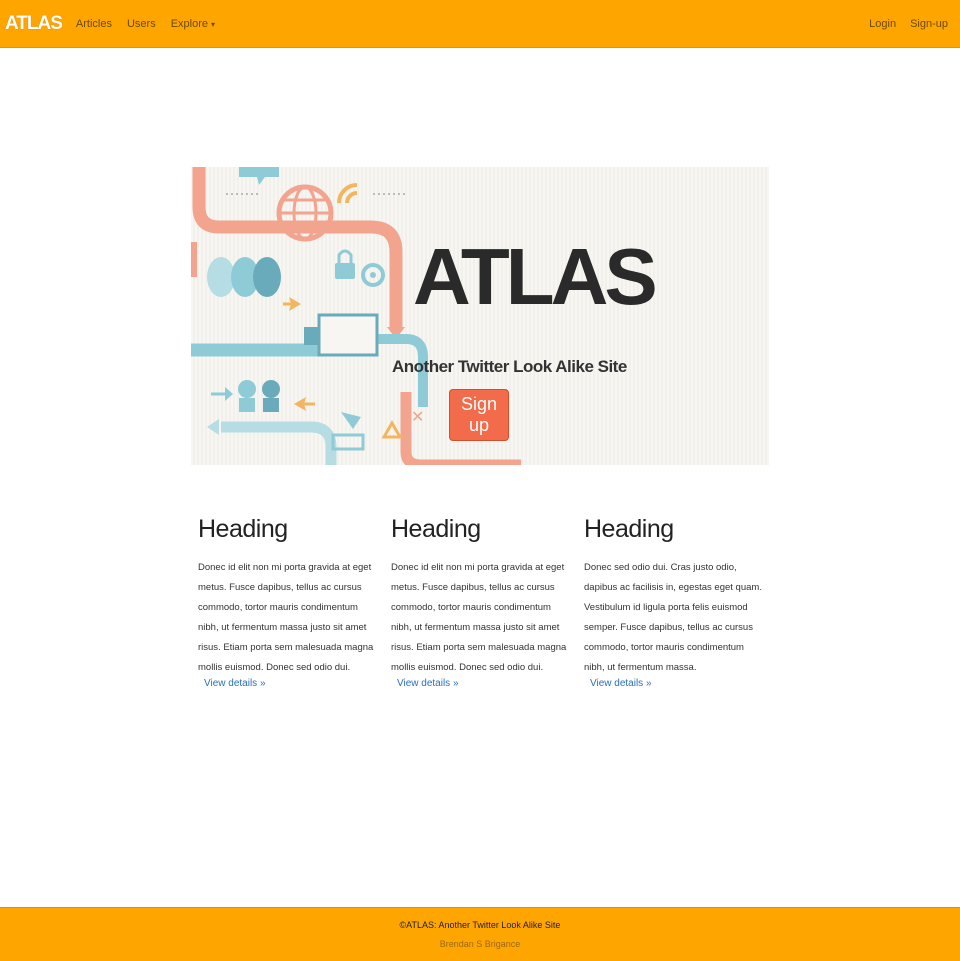  What do you see at coordinates (882, 24) in the screenshot?
I see `nav-login: Login` at bounding box center [882, 24].